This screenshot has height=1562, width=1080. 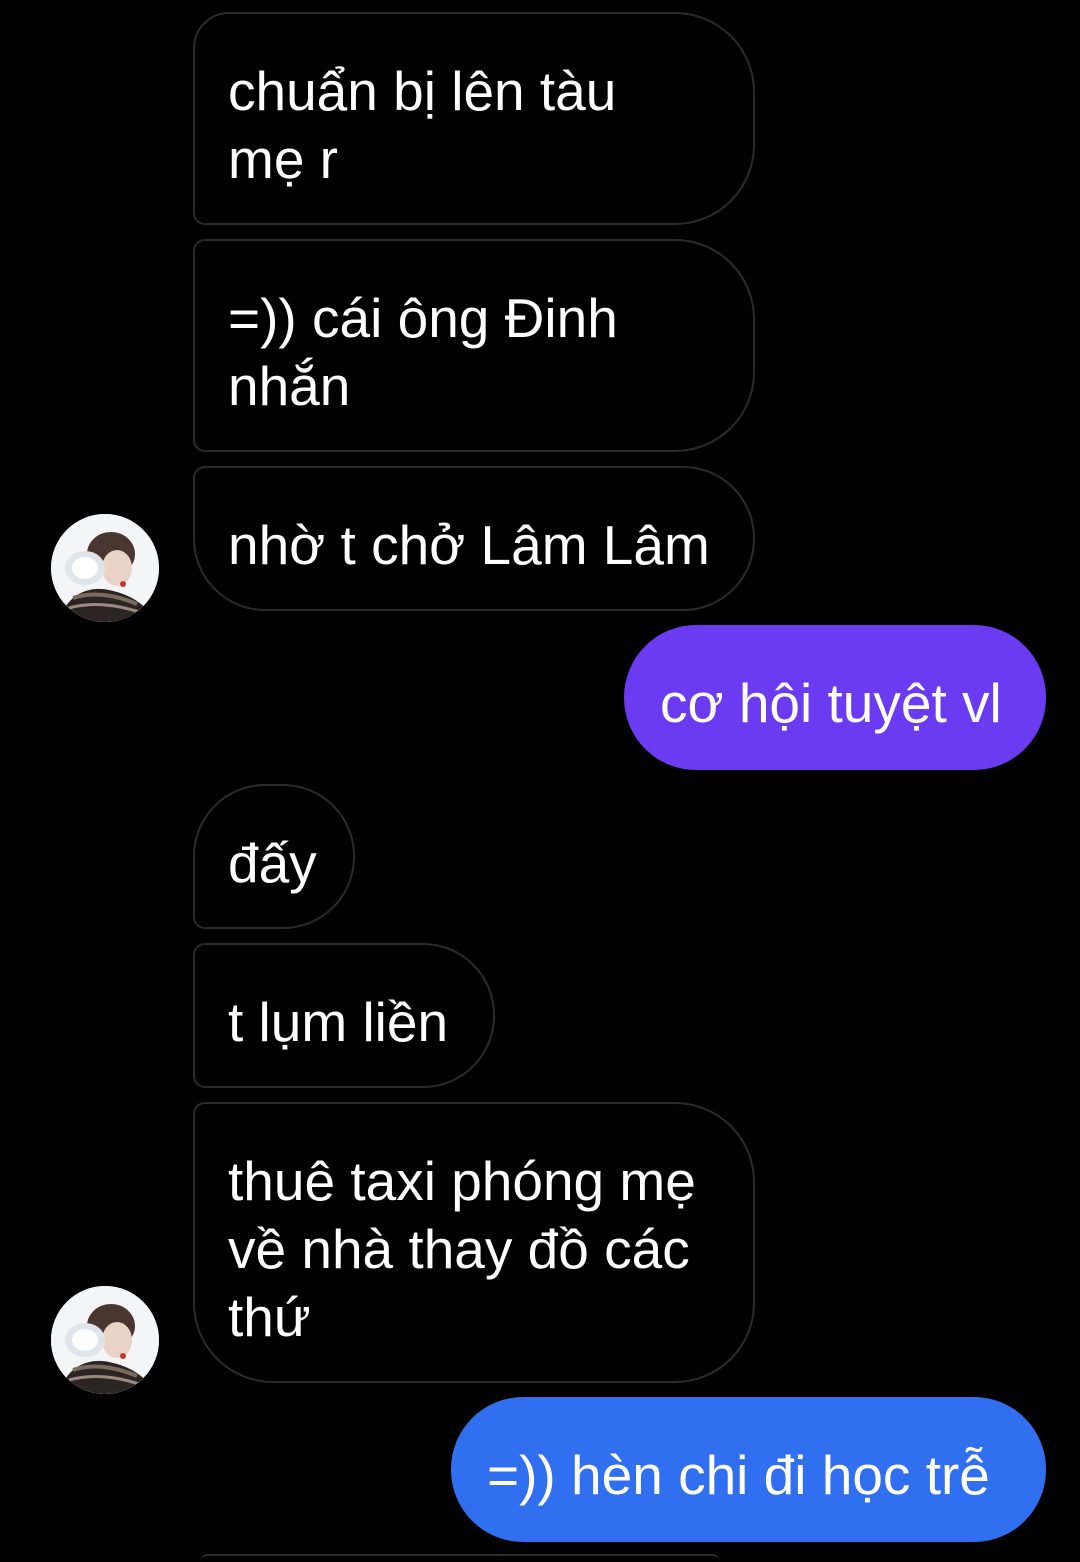 I want to click on incoming-message: chuẩn bị lên tàu mẹ r, so click(x=474, y=118).